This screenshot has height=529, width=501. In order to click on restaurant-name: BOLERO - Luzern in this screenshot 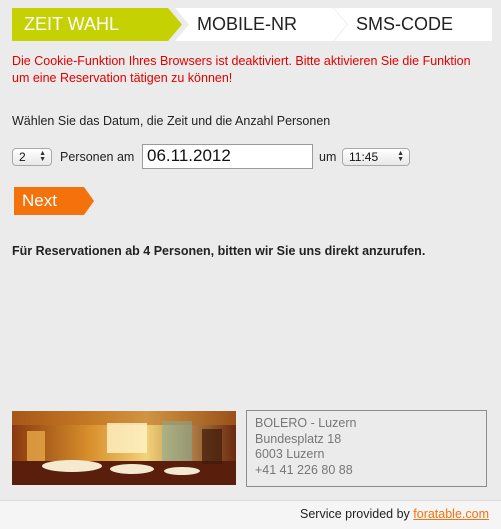, I will do `click(306, 423)`.